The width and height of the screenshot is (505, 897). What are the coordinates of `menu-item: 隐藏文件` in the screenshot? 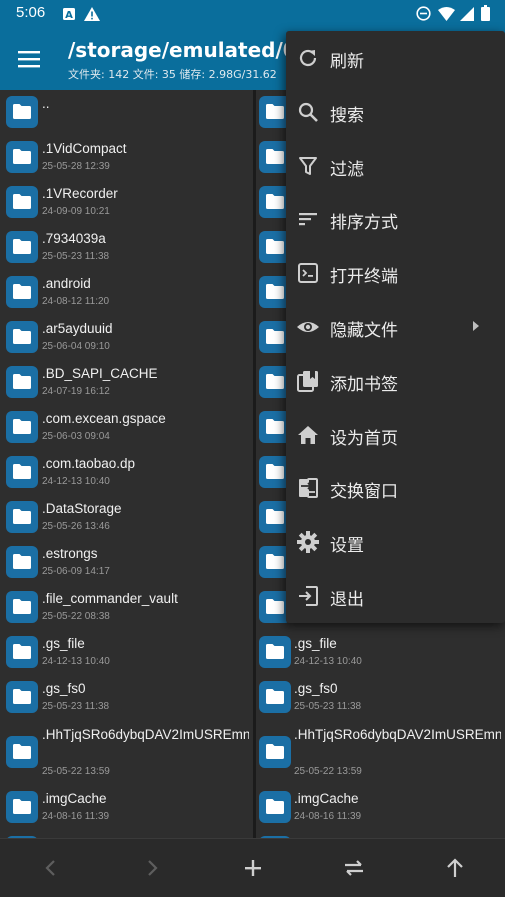 It's located at (395, 327).